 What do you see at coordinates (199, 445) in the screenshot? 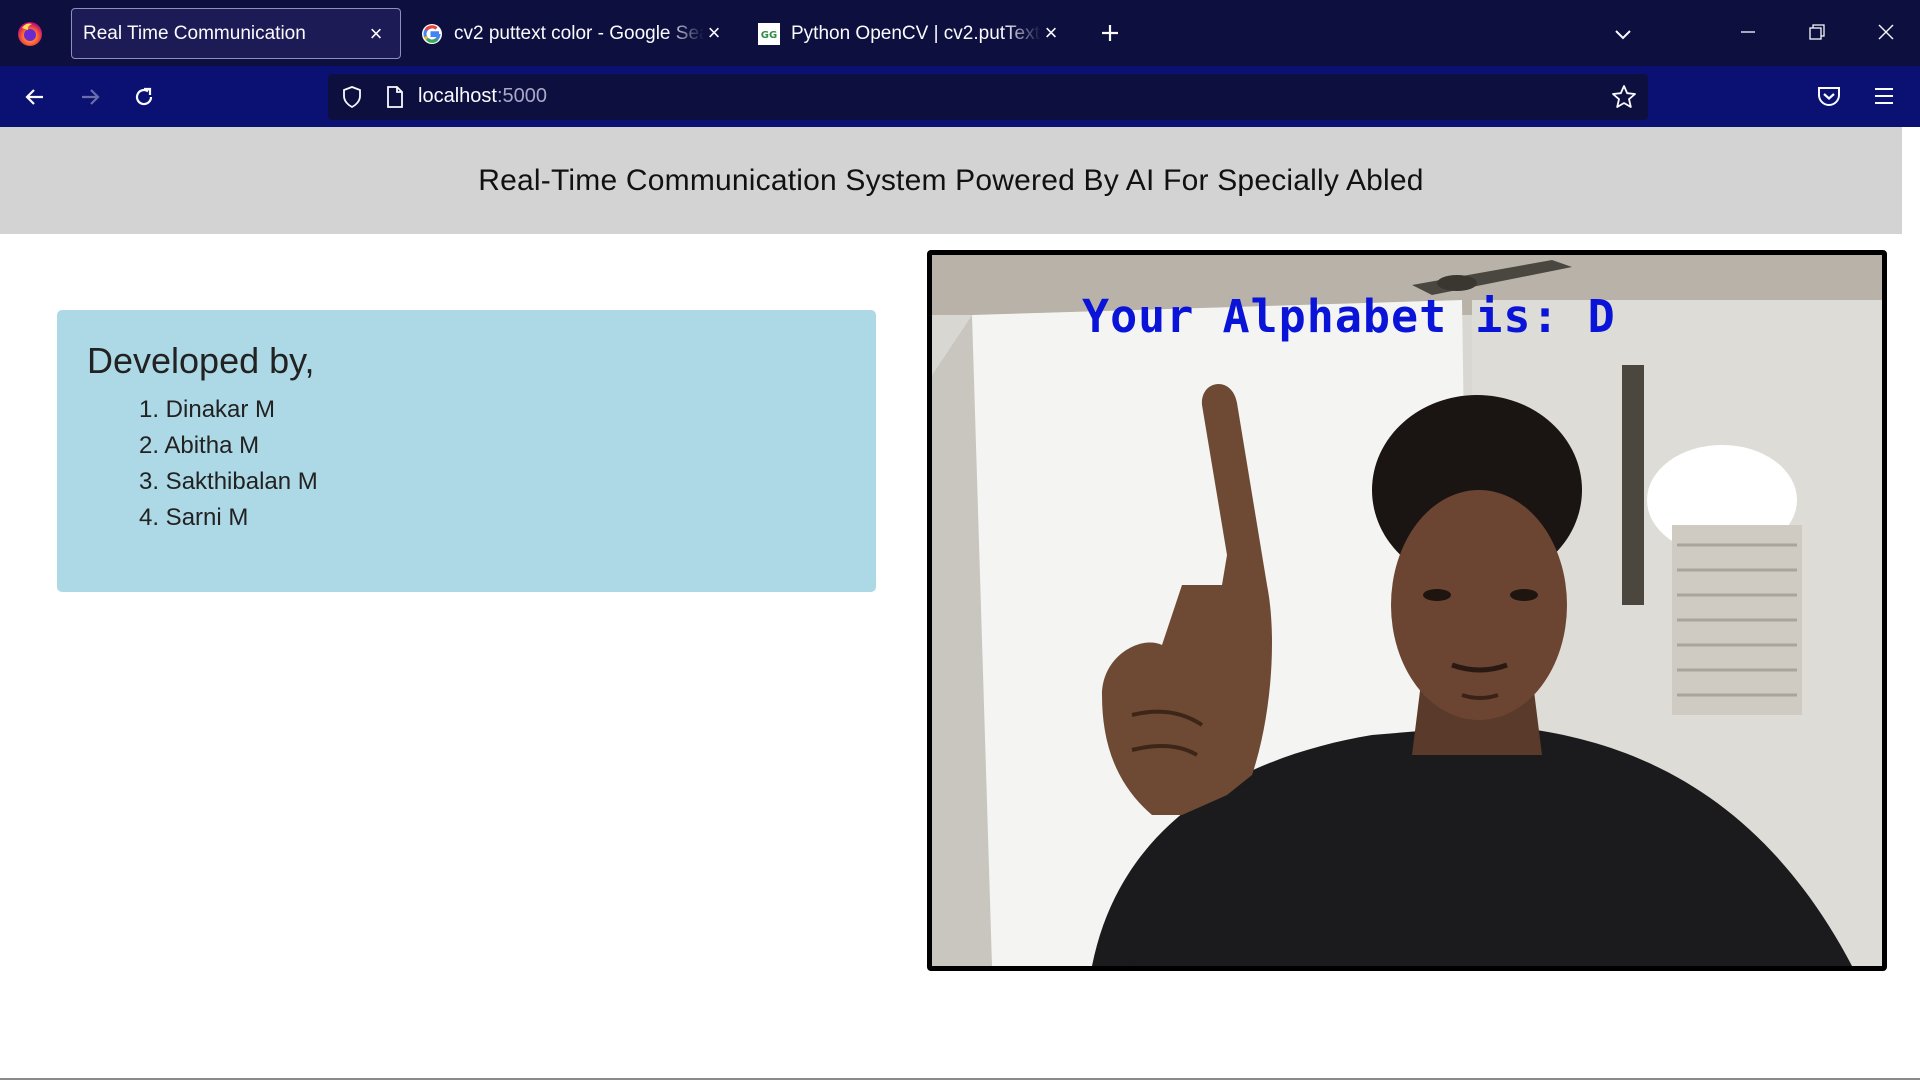
I see `list-item: 2. Abitha M` at bounding box center [199, 445].